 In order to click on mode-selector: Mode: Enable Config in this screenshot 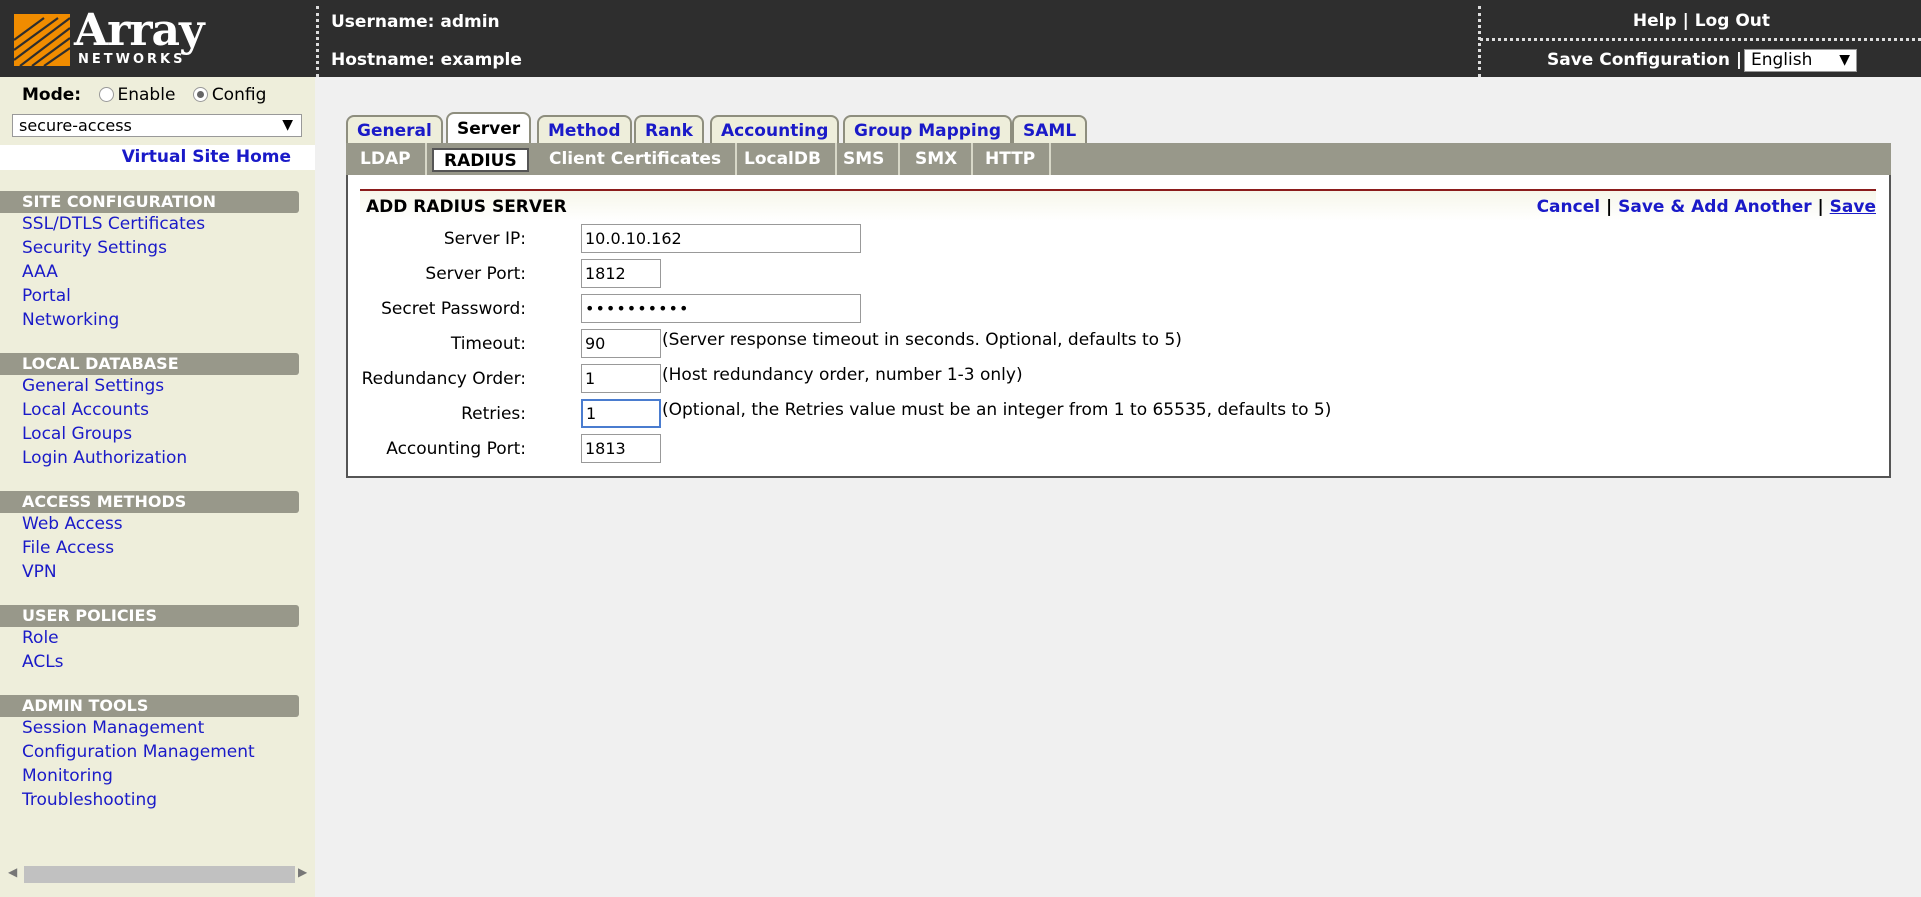, I will do `click(144, 95)`.